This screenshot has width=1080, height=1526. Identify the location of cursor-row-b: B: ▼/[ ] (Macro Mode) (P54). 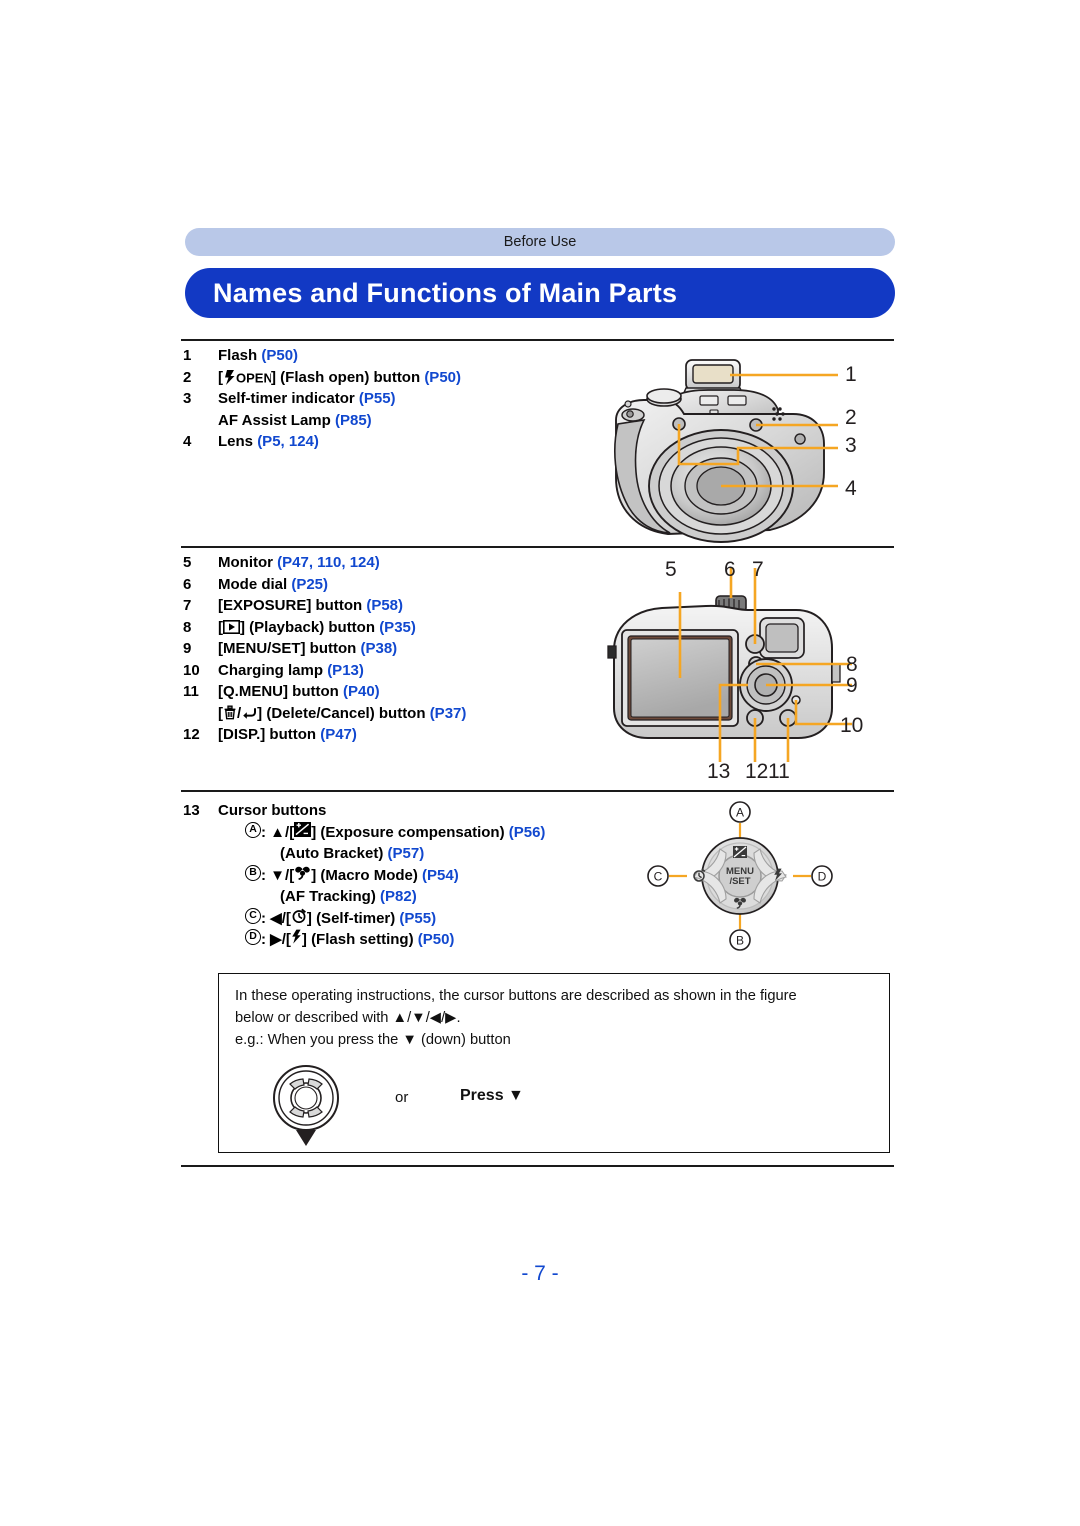
(364, 875).